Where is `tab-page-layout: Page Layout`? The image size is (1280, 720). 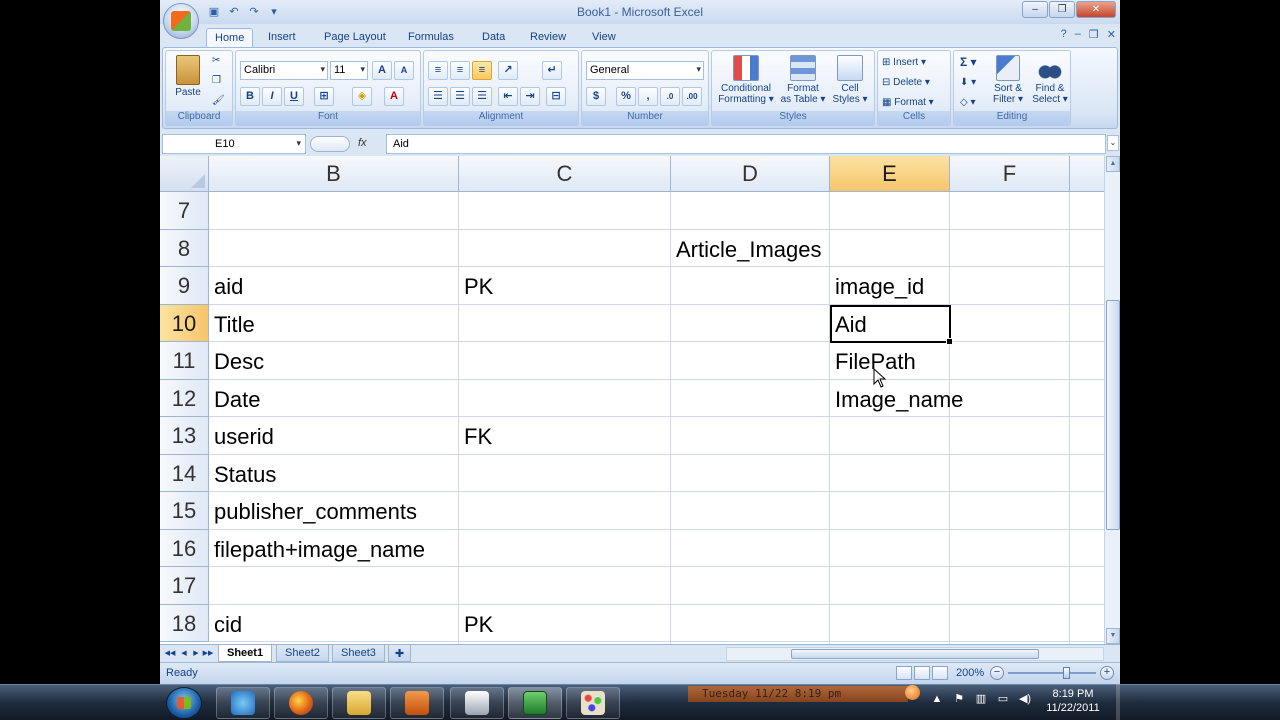 tab-page-layout: Page Layout is located at coordinates (355, 38).